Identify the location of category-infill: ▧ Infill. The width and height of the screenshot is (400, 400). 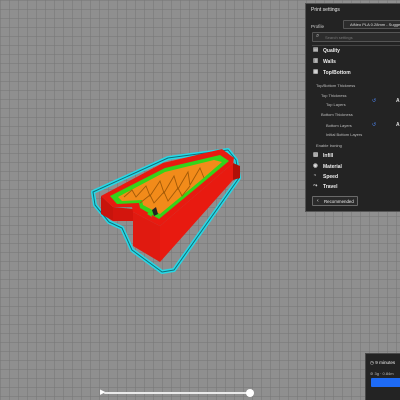
(355, 156).